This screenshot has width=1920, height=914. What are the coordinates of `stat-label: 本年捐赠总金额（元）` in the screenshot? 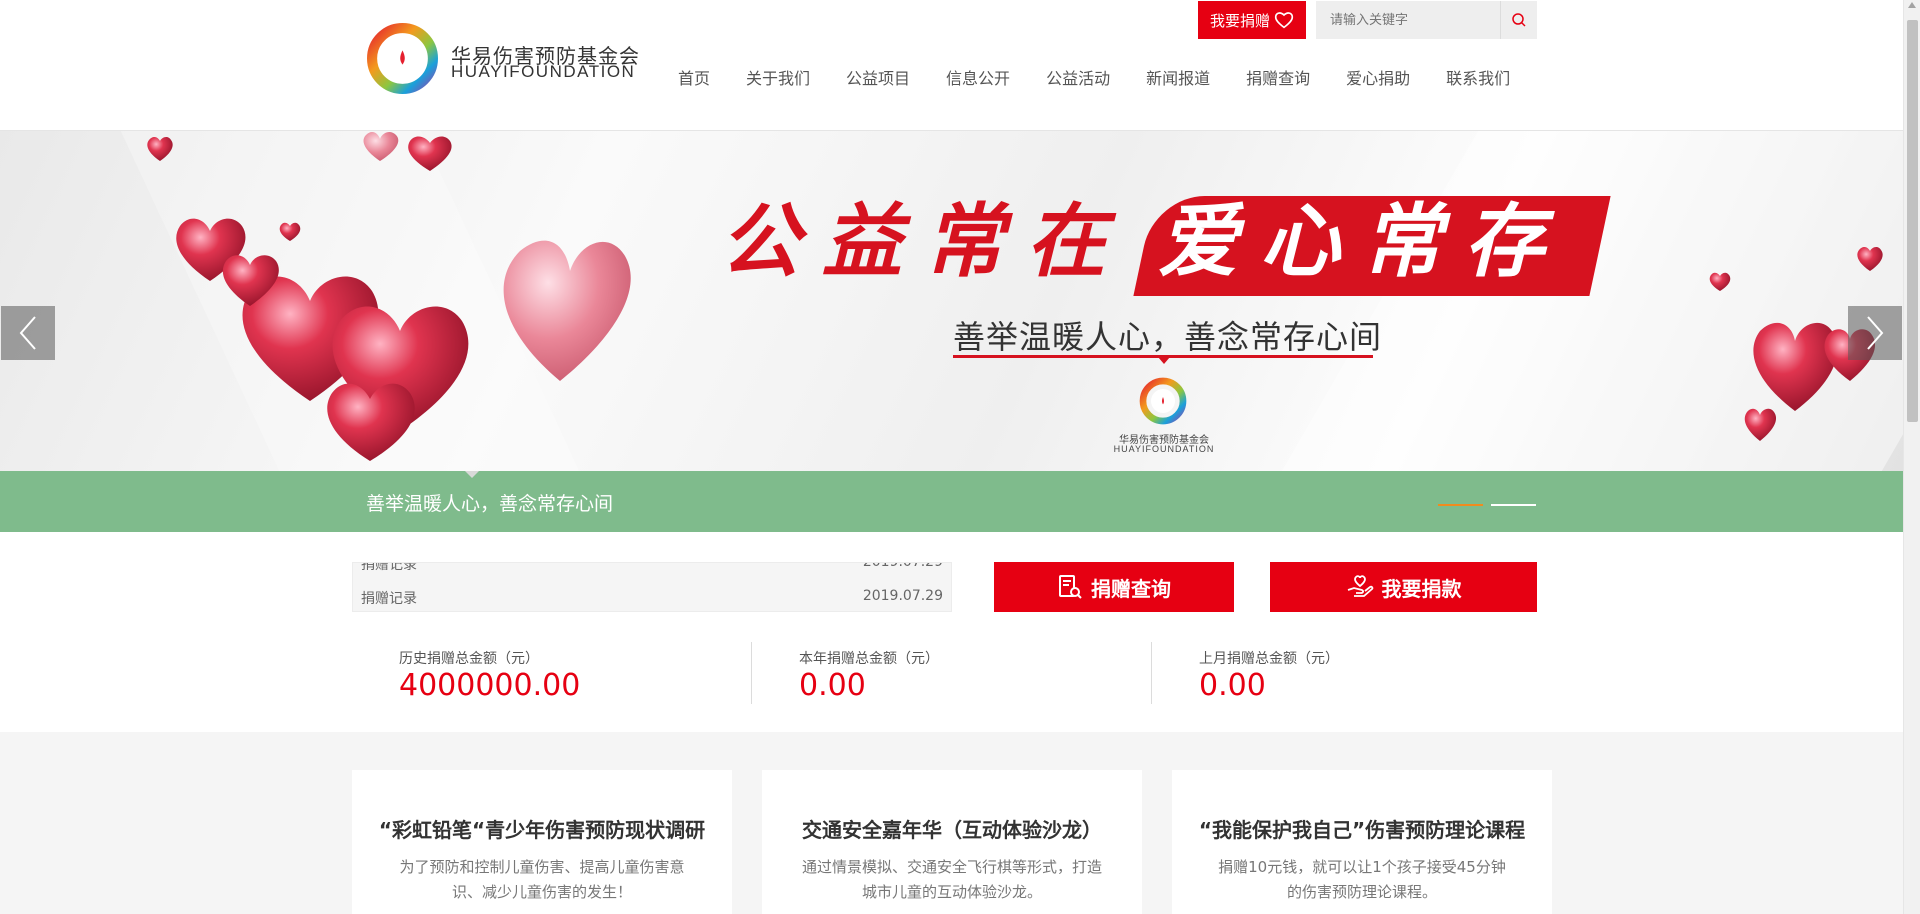 It's located at (869, 659).